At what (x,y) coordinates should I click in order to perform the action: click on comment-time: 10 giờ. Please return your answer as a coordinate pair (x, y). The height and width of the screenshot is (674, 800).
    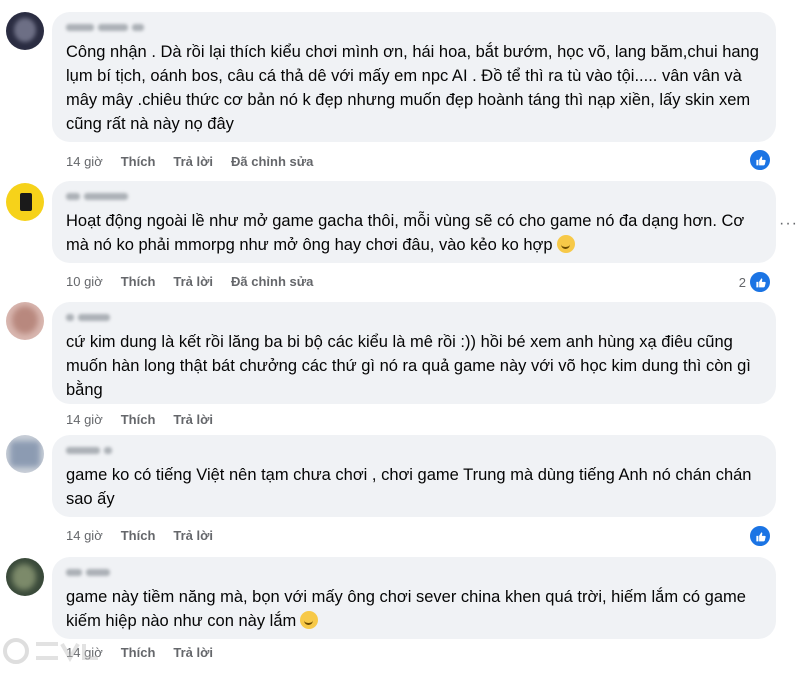
    Looking at the image, I should click on (84, 281).